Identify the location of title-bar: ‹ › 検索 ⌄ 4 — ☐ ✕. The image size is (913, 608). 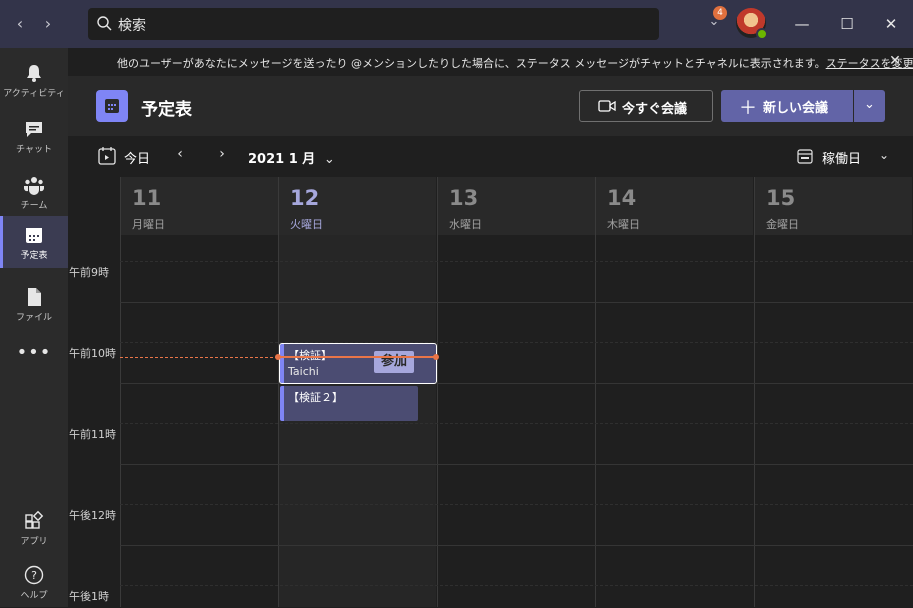
(456, 24).